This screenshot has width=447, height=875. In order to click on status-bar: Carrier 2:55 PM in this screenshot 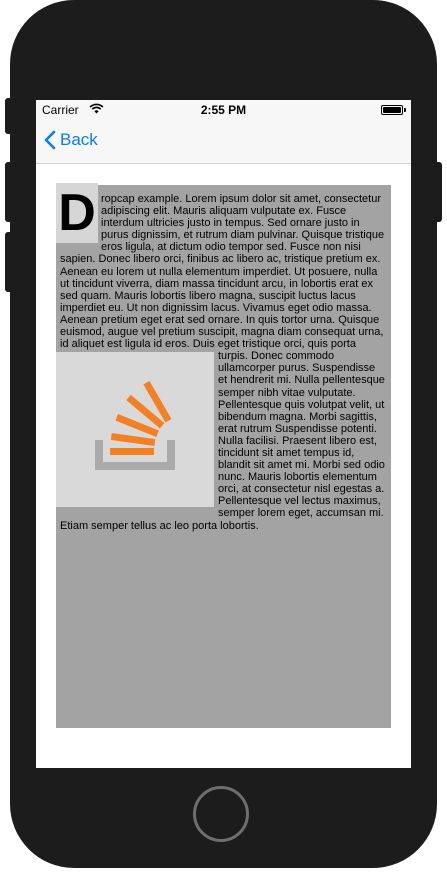, I will do `click(223, 110)`.